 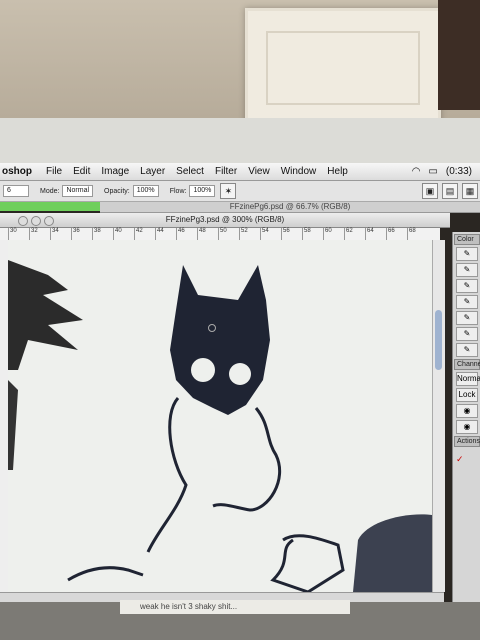 What do you see at coordinates (105, 574) in the screenshot?
I see `lower-hand-outline` at bounding box center [105, 574].